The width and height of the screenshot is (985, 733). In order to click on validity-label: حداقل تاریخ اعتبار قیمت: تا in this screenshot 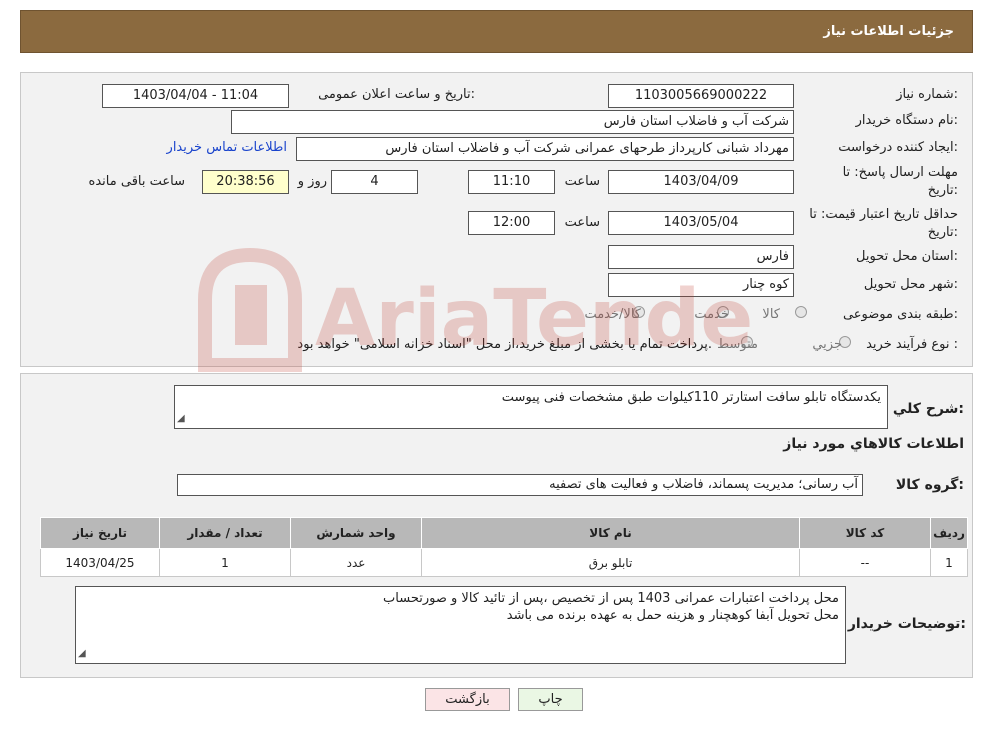, I will do `click(883, 214)`.